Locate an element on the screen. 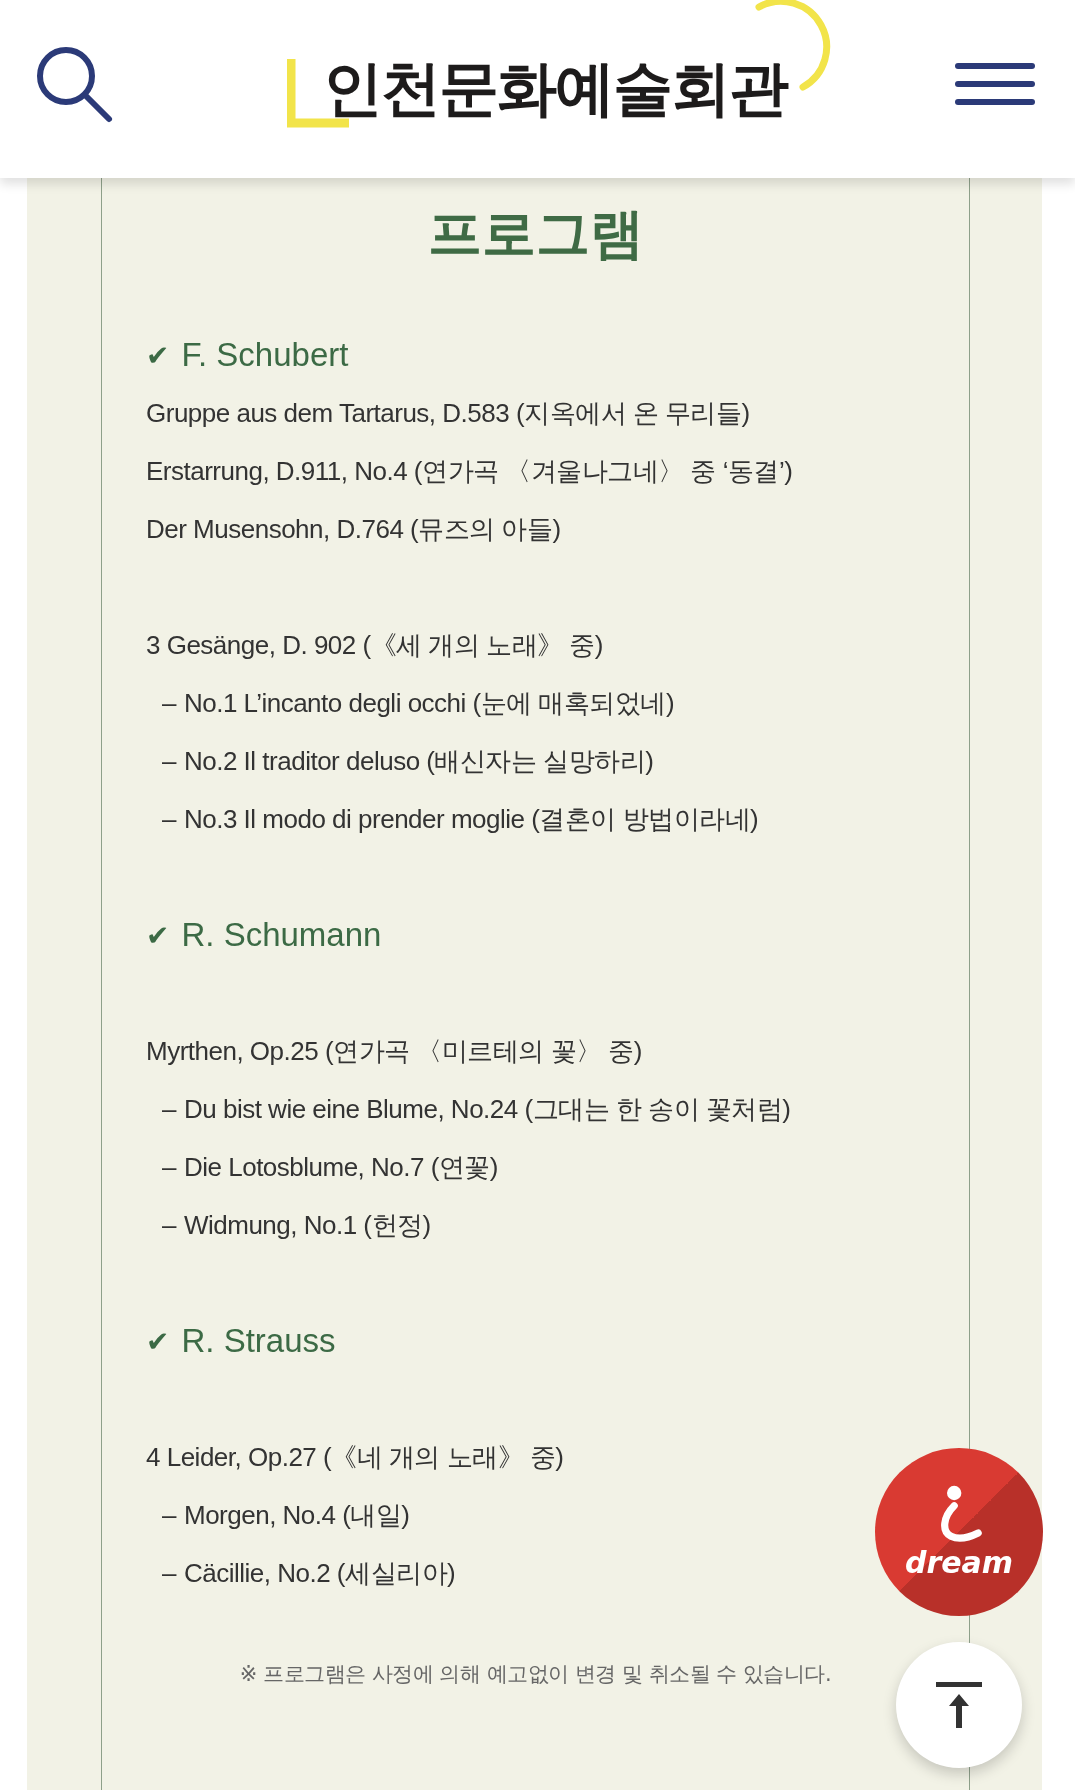 This screenshot has height=1790, width=1075. scroll-top-button is located at coordinates (959, 1705).